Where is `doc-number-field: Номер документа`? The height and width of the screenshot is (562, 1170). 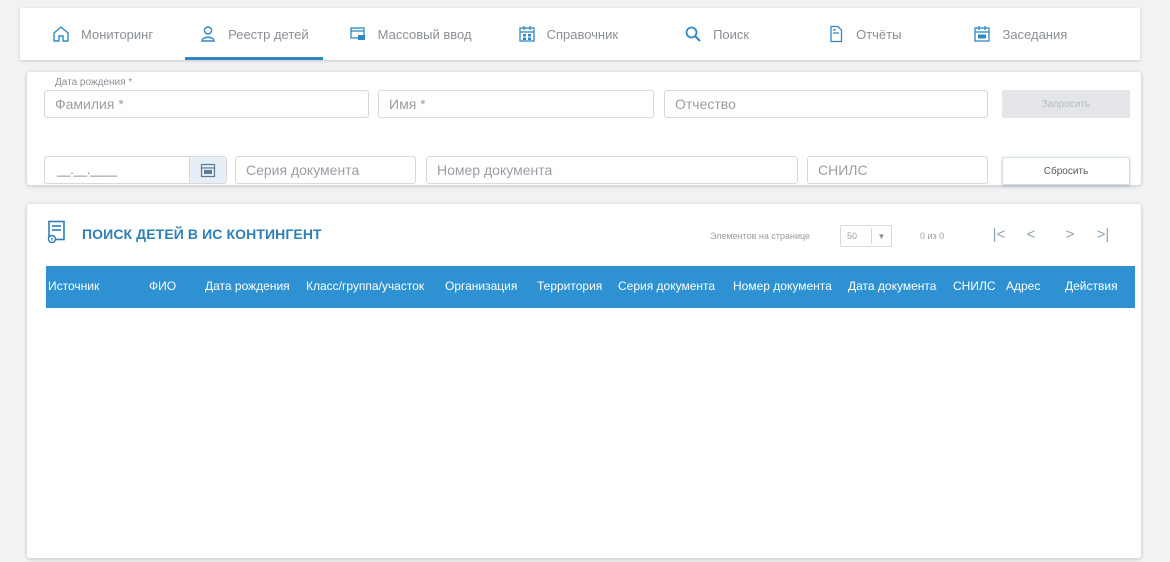 doc-number-field: Номер документа is located at coordinates (612, 170).